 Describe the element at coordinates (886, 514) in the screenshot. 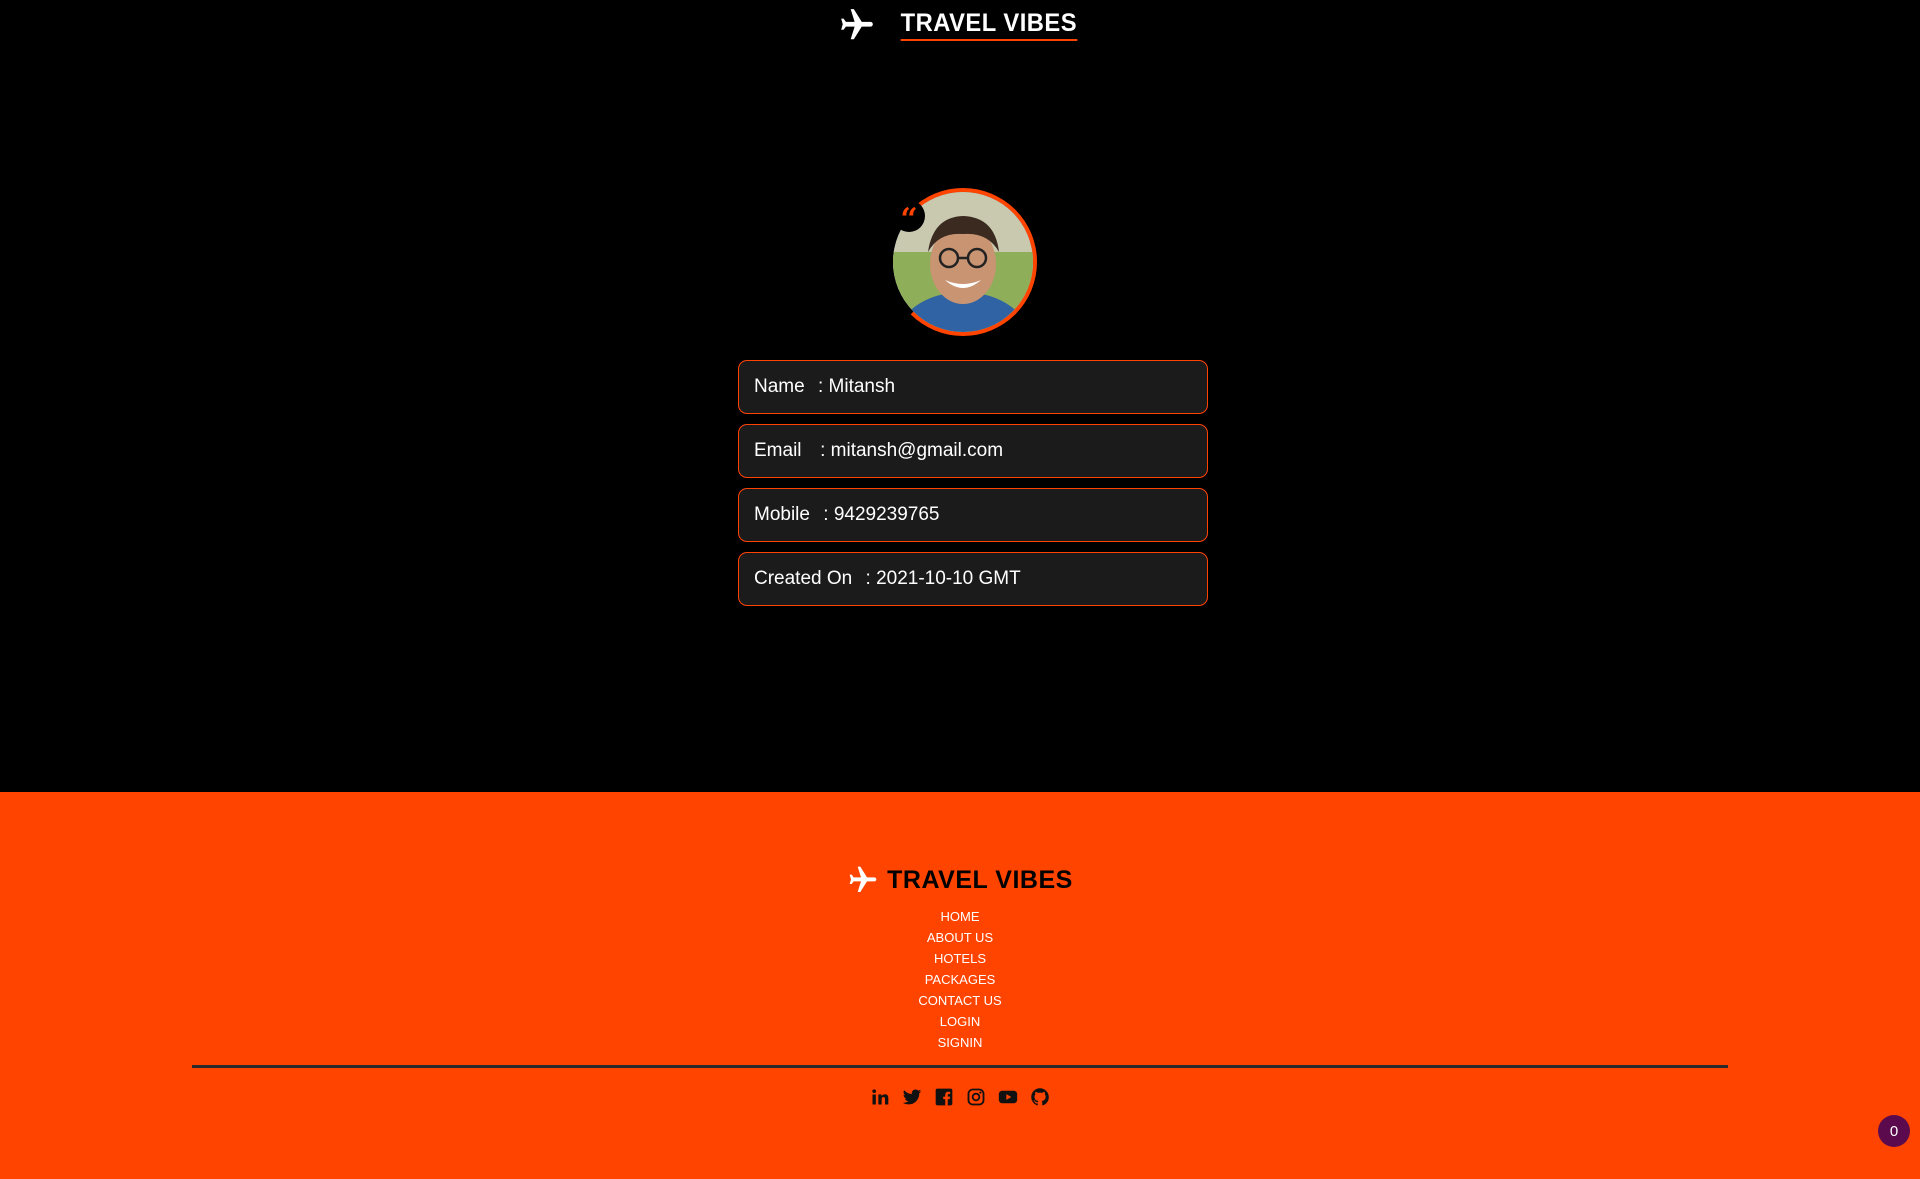

I see `field-value: 9429239765` at that location.